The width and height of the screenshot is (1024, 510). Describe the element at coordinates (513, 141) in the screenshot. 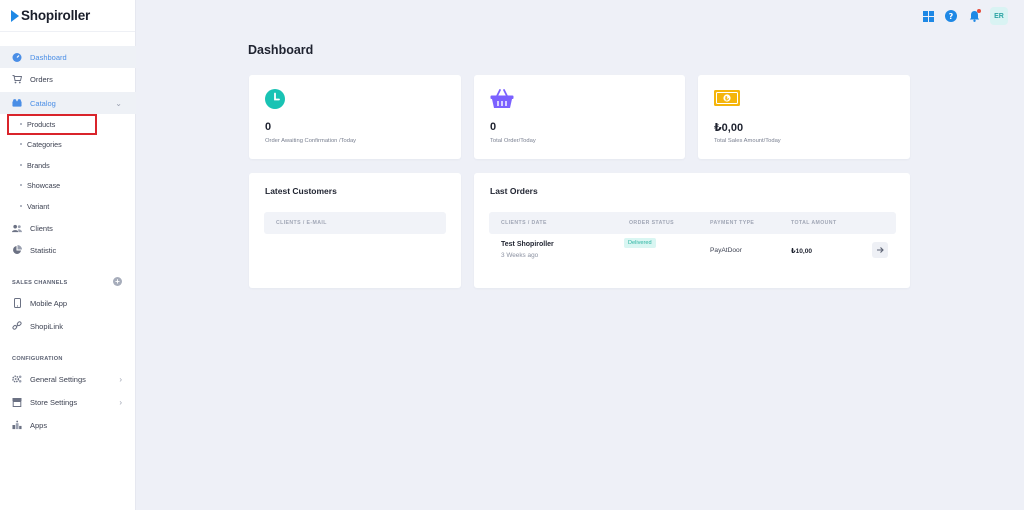

I see `stat-label: Total Order/Today` at that location.